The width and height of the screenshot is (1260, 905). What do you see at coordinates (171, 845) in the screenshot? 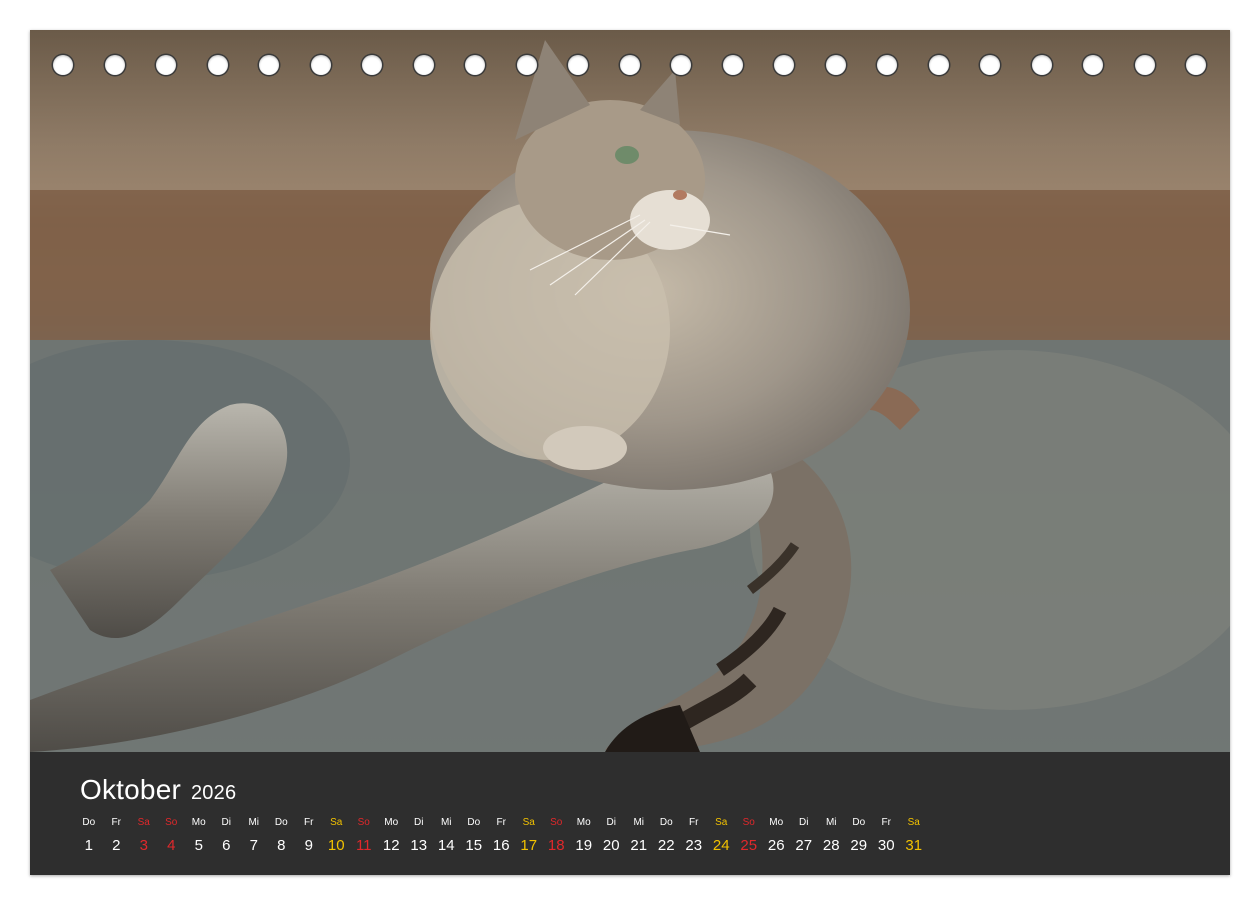
I see `day-number: 4` at bounding box center [171, 845].